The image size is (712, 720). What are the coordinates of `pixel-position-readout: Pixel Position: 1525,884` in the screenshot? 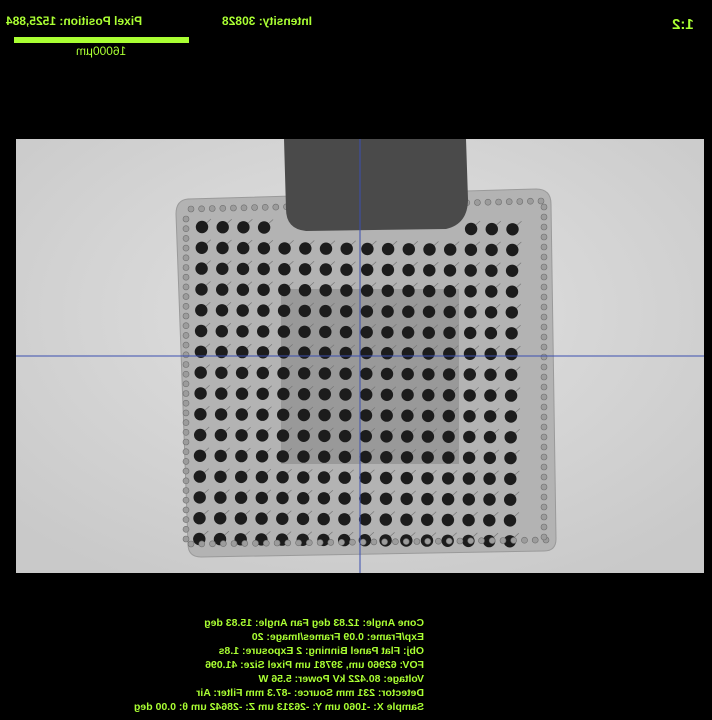 It's located at (74, 21).